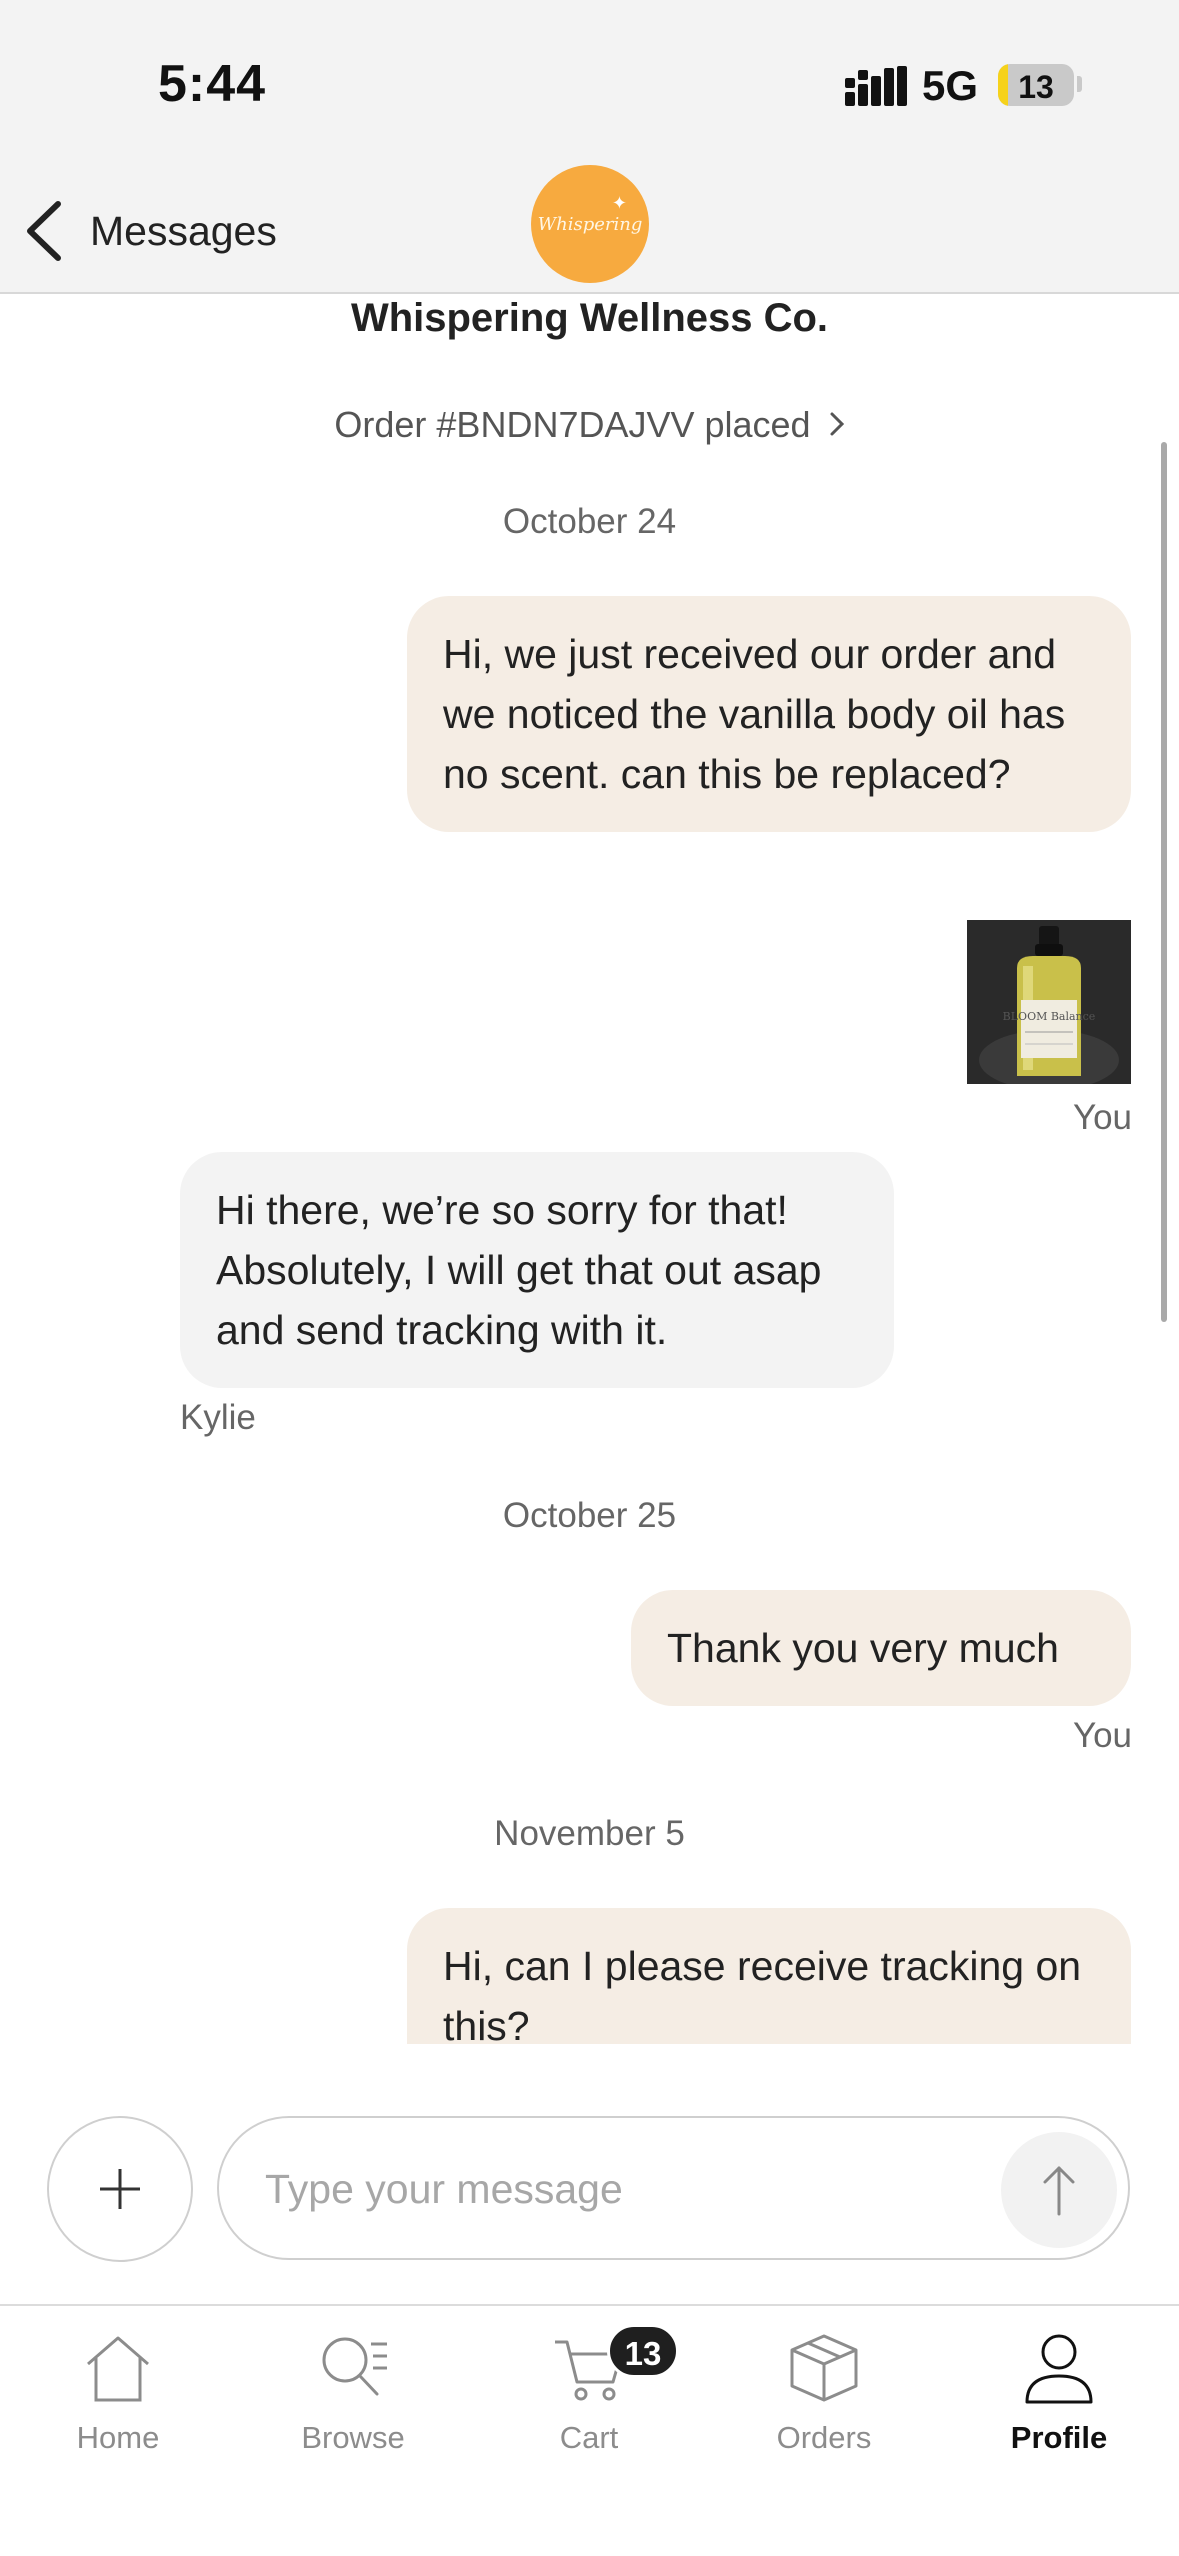 This screenshot has height=2556, width=1179. Describe the element at coordinates (218, 1417) in the screenshot. I see `sender-label: Kylie` at that location.